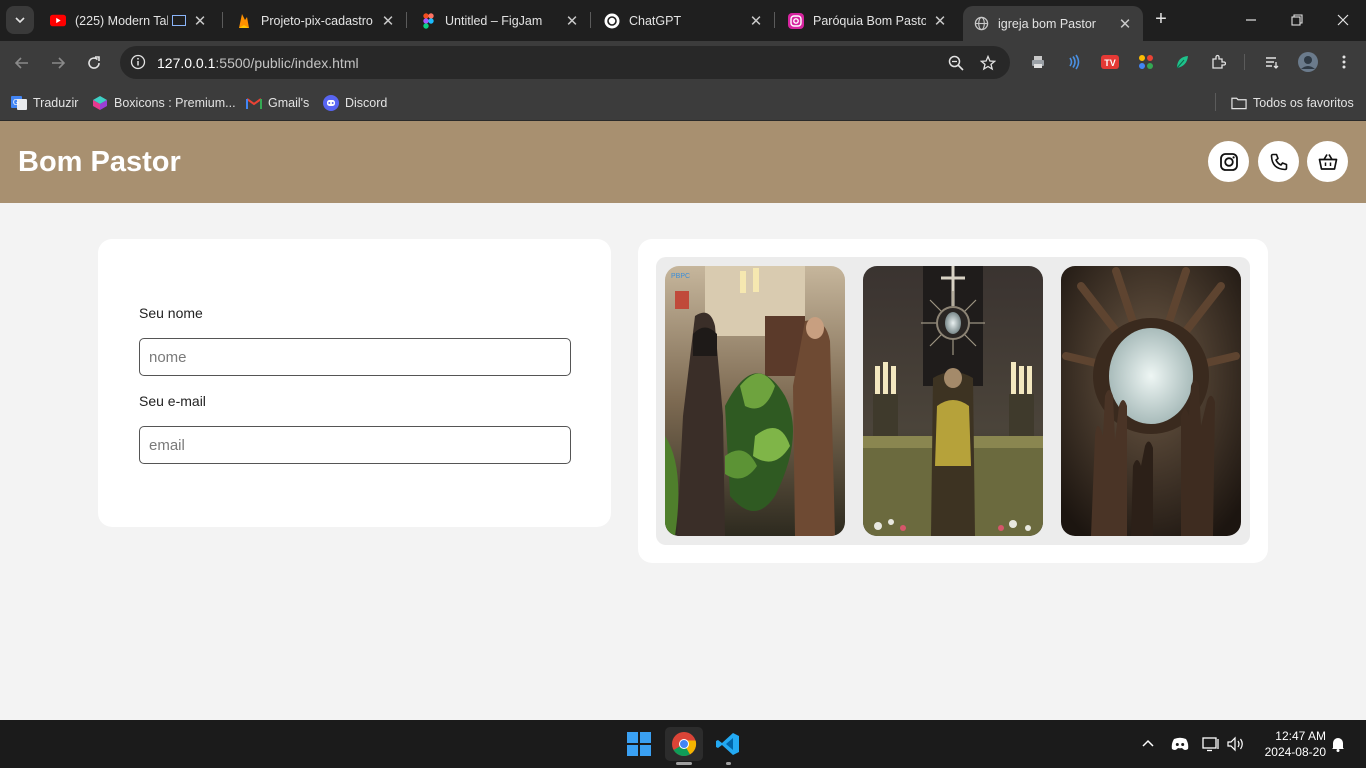 This screenshot has height=768, width=1366. I want to click on taskbar-chrome, so click(684, 746).